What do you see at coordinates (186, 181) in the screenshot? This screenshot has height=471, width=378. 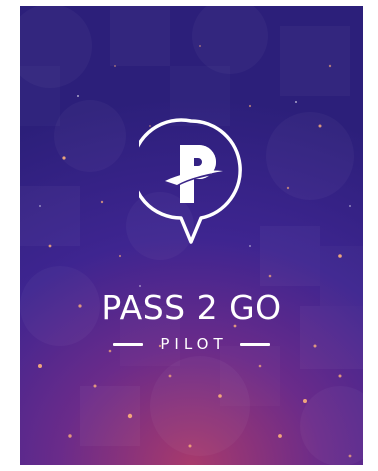 I see `map-pin-p-icon` at bounding box center [186, 181].